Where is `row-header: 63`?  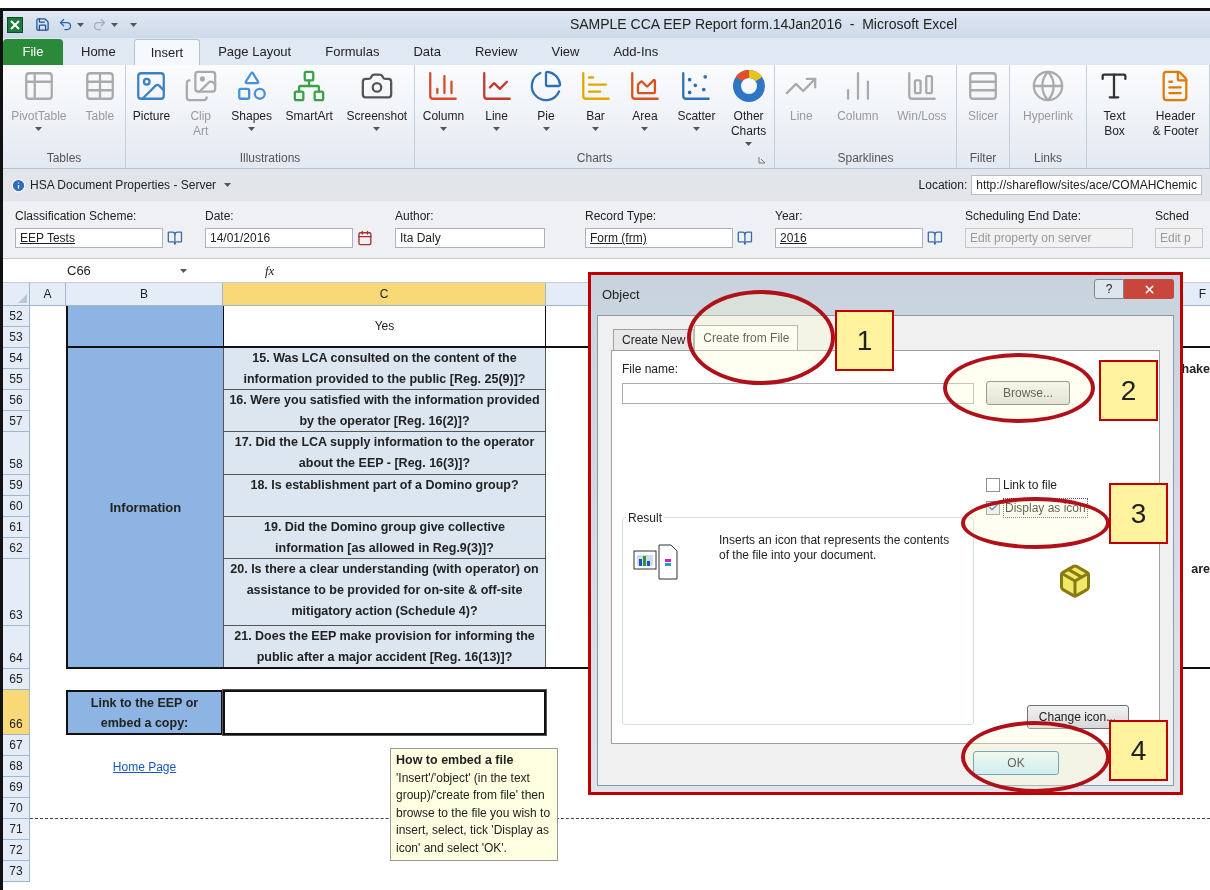
row-header: 63 is located at coordinates (16, 592).